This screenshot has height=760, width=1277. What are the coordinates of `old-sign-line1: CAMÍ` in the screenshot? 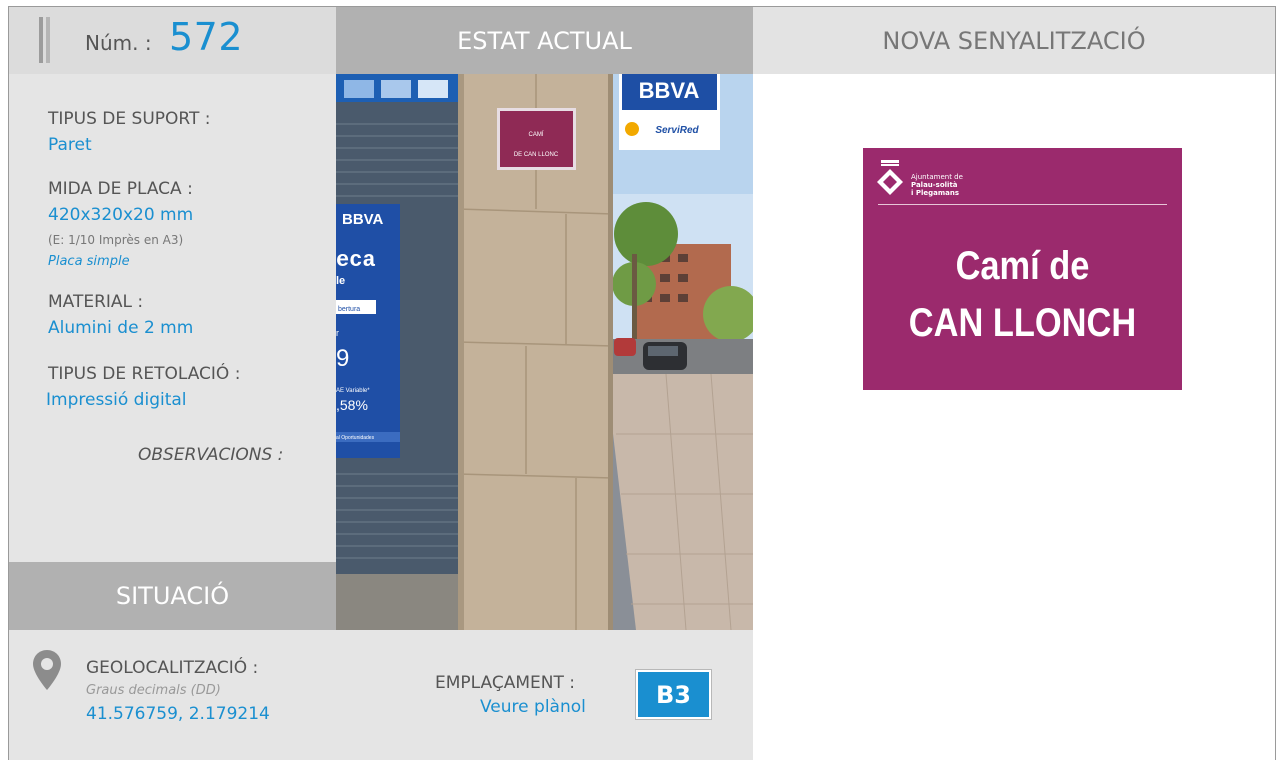 It's located at (536, 134).